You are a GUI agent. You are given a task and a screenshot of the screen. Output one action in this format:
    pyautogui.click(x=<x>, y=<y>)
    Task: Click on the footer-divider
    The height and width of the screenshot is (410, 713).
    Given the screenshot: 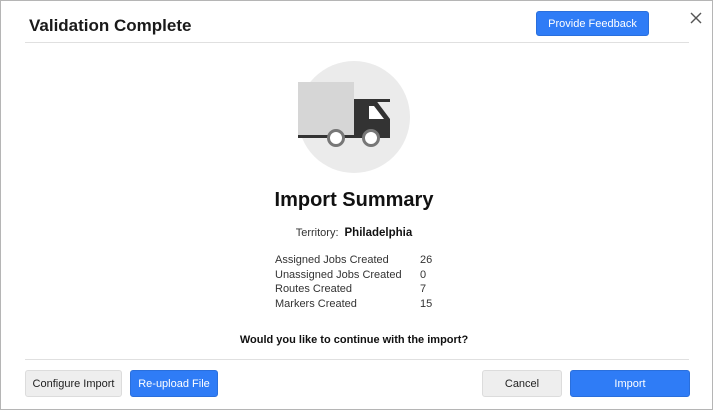 What is the action you would take?
    pyautogui.click(x=357, y=359)
    